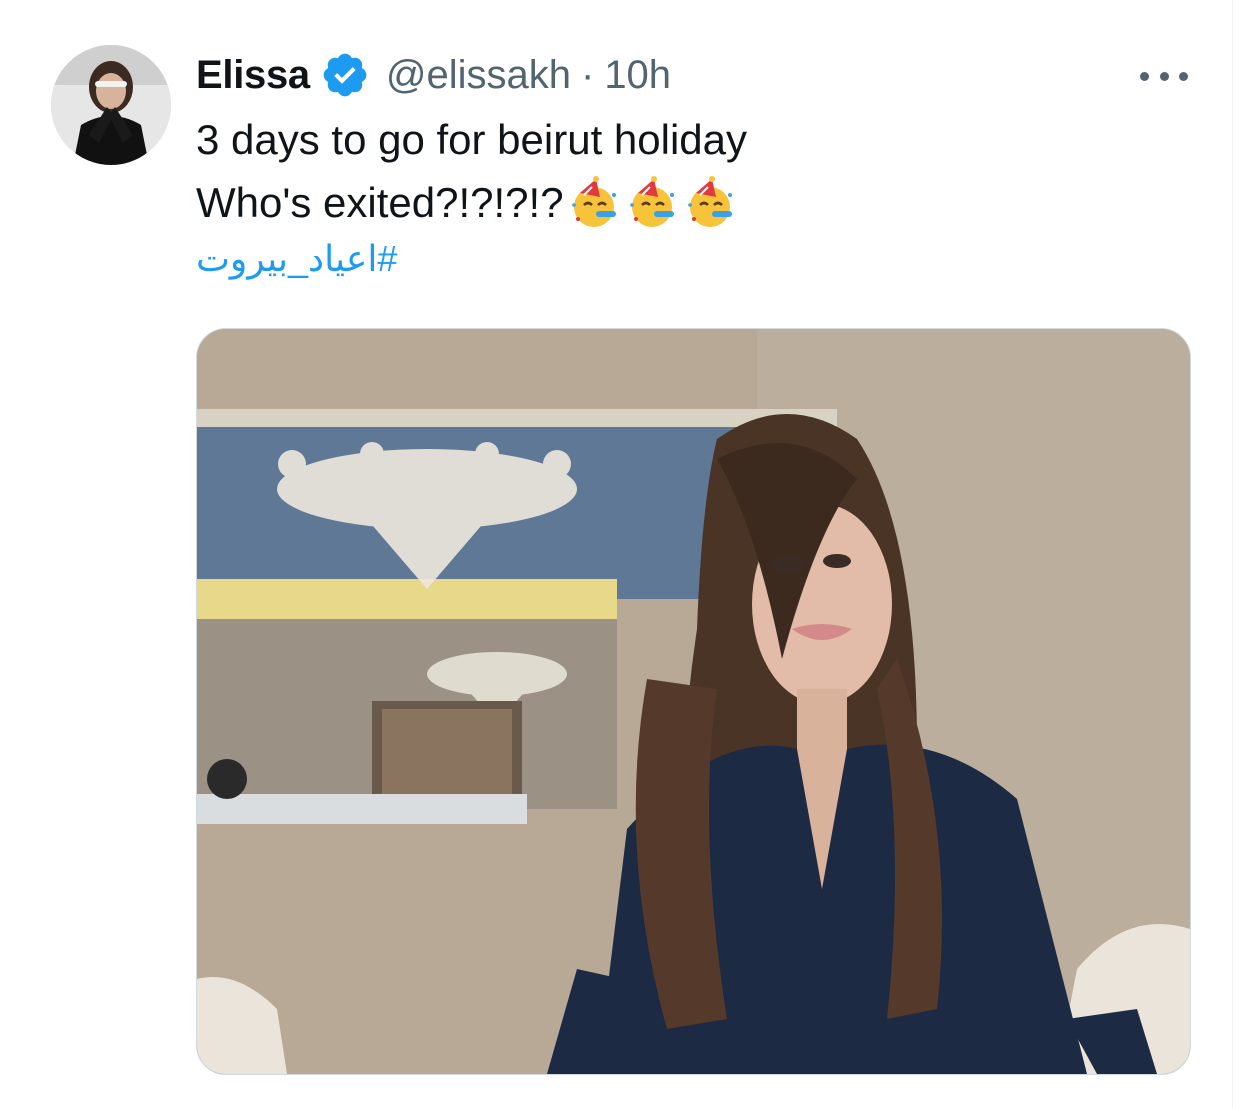 The height and width of the screenshot is (1109, 1243). I want to click on verified-badge-icon, so click(345, 75).